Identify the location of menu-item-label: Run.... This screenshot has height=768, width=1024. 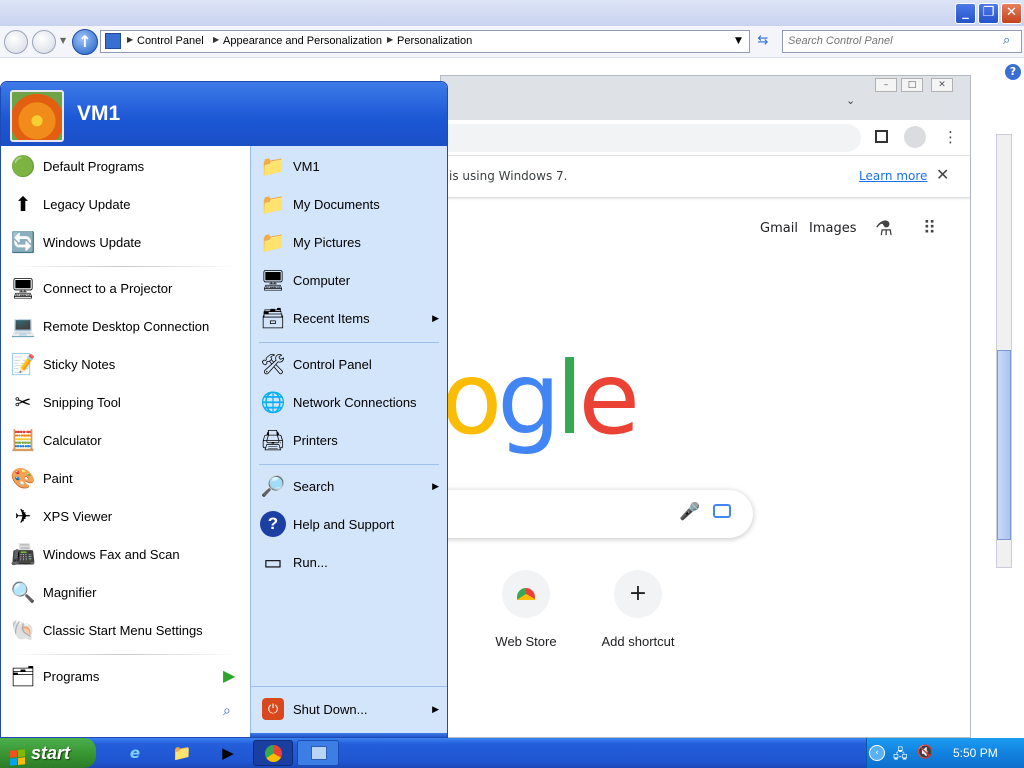
(310, 562).